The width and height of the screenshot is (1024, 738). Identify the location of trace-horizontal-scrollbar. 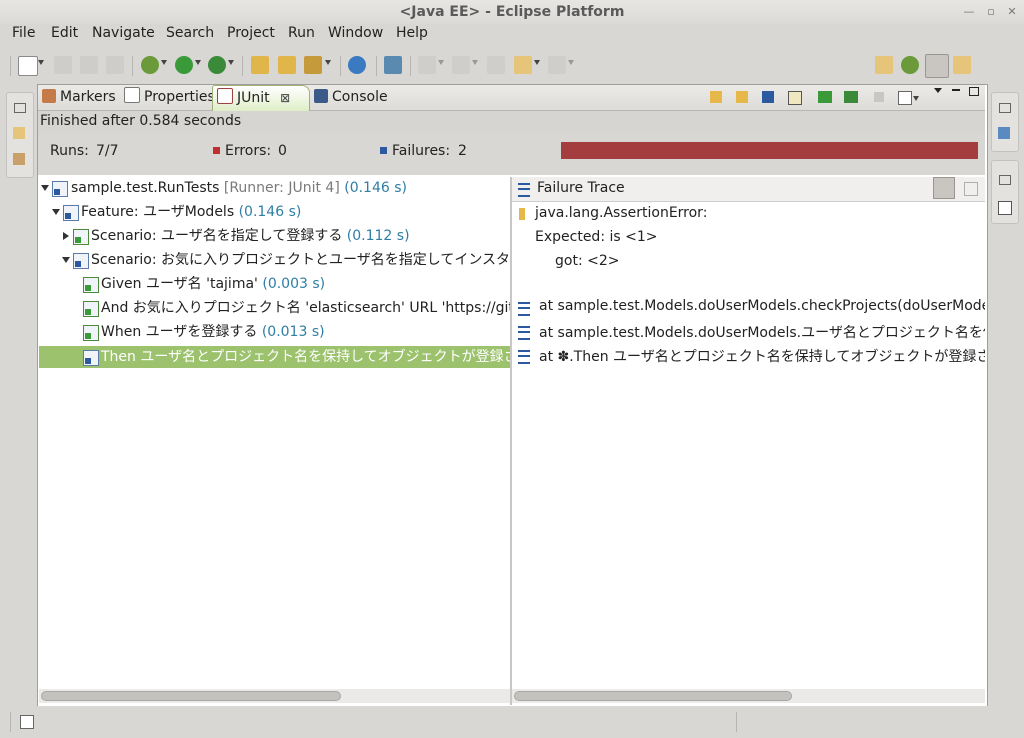
(748, 696).